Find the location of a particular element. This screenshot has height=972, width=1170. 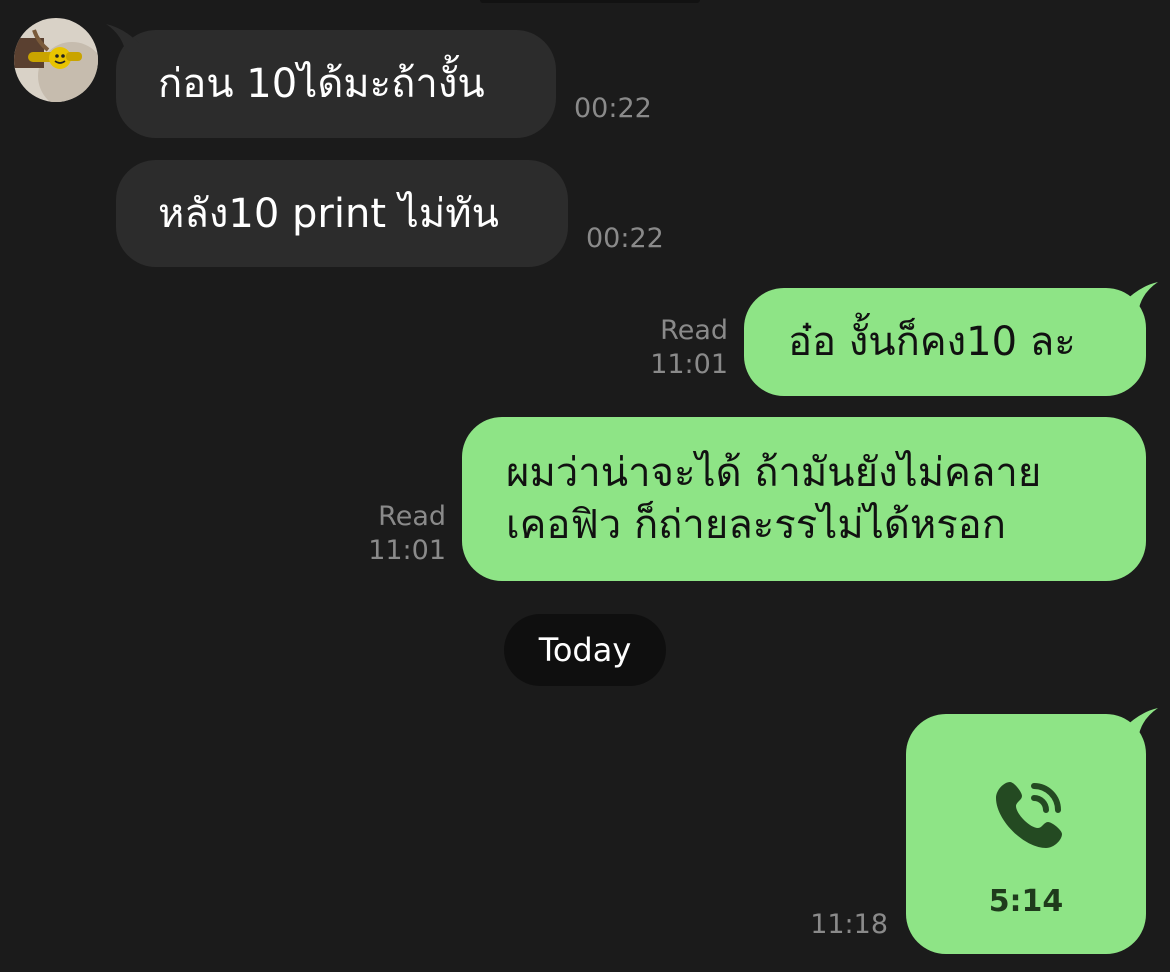

incoming-message: ก่อน 10ได้มะถ้างั้น is located at coordinates (331, 81).